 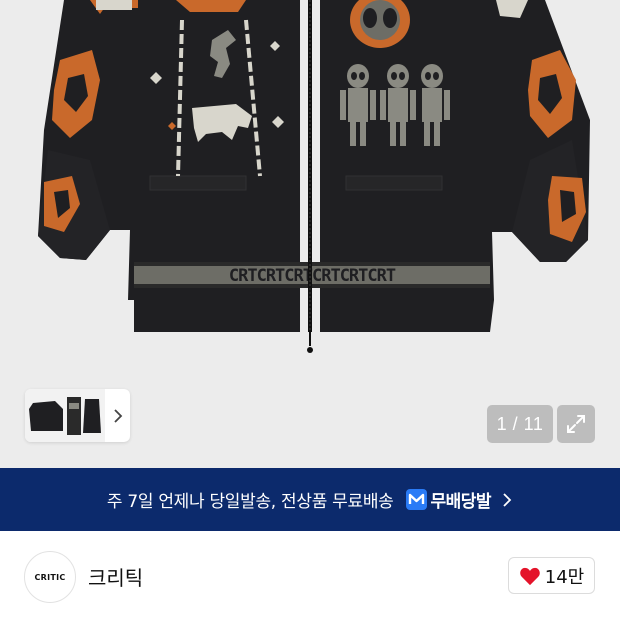 I want to click on thumbnail-strip, so click(x=77, y=415).